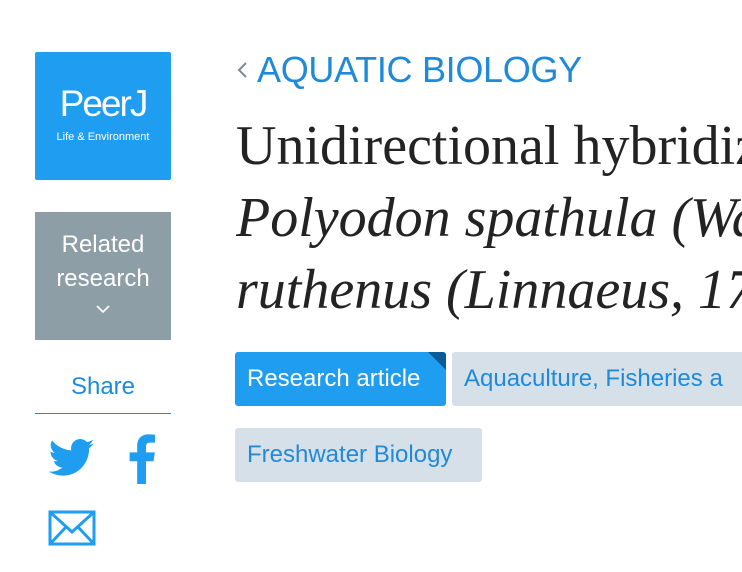  I want to click on peerj-logo: PeerJ Life & Environment, so click(103, 116).